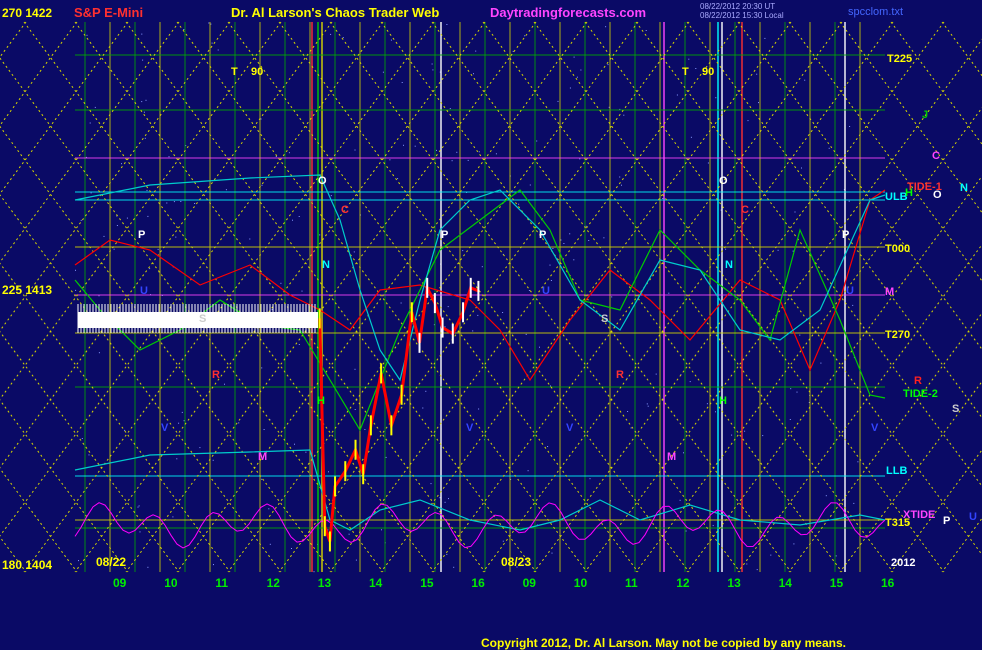  I want to click on symbol-title: S&P E-Mini, so click(108, 12).